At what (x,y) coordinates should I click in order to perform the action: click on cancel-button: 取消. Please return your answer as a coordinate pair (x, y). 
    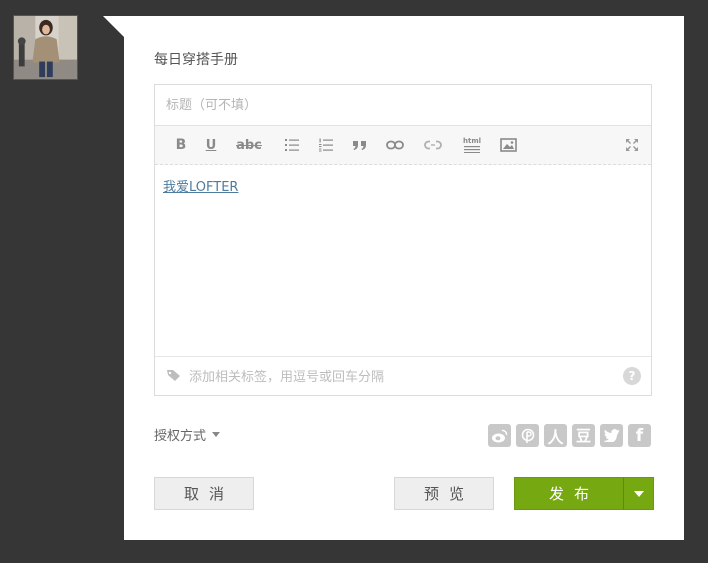
    Looking at the image, I should click on (204, 493).